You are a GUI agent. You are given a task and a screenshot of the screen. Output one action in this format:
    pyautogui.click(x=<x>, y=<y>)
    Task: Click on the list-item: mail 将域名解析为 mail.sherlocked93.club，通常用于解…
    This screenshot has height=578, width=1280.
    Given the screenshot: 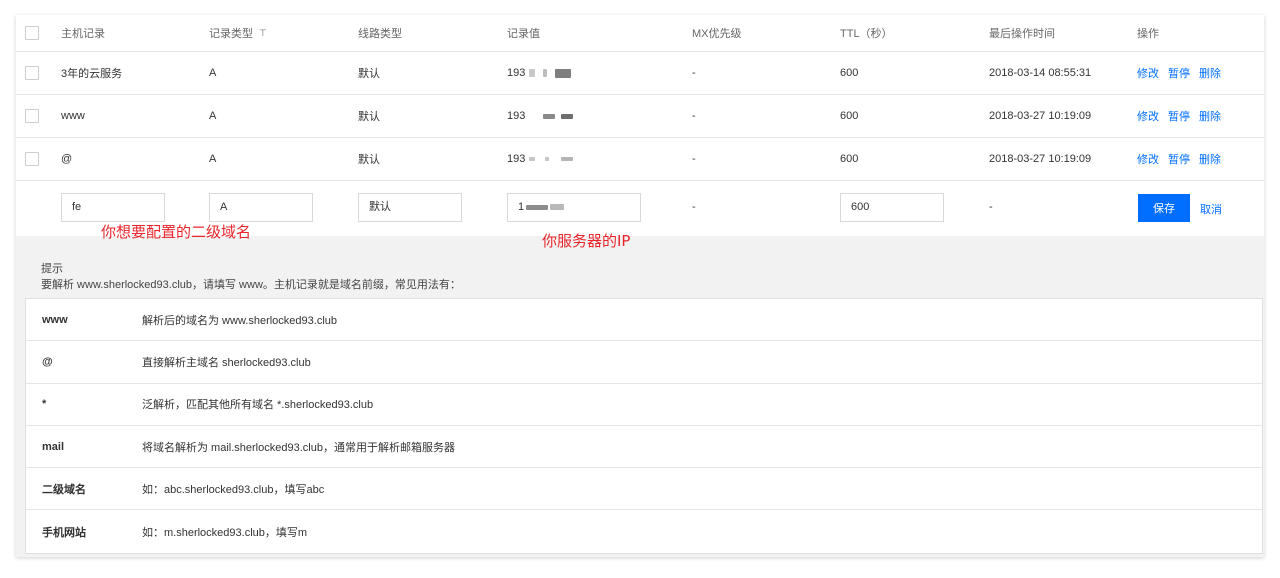 What is the action you would take?
    pyautogui.click(x=644, y=447)
    